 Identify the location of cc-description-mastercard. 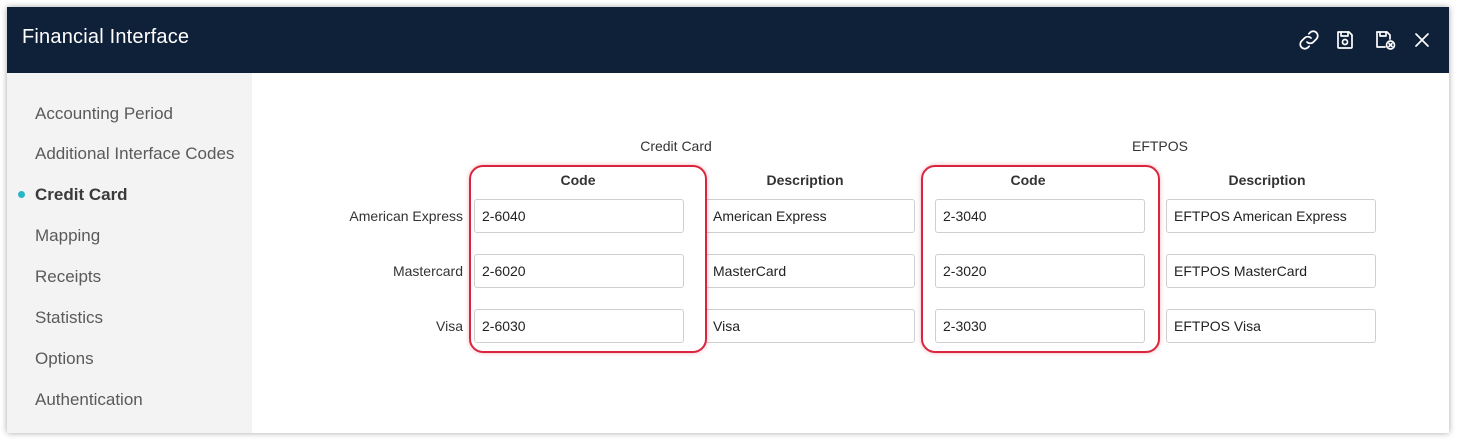
(810, 271).